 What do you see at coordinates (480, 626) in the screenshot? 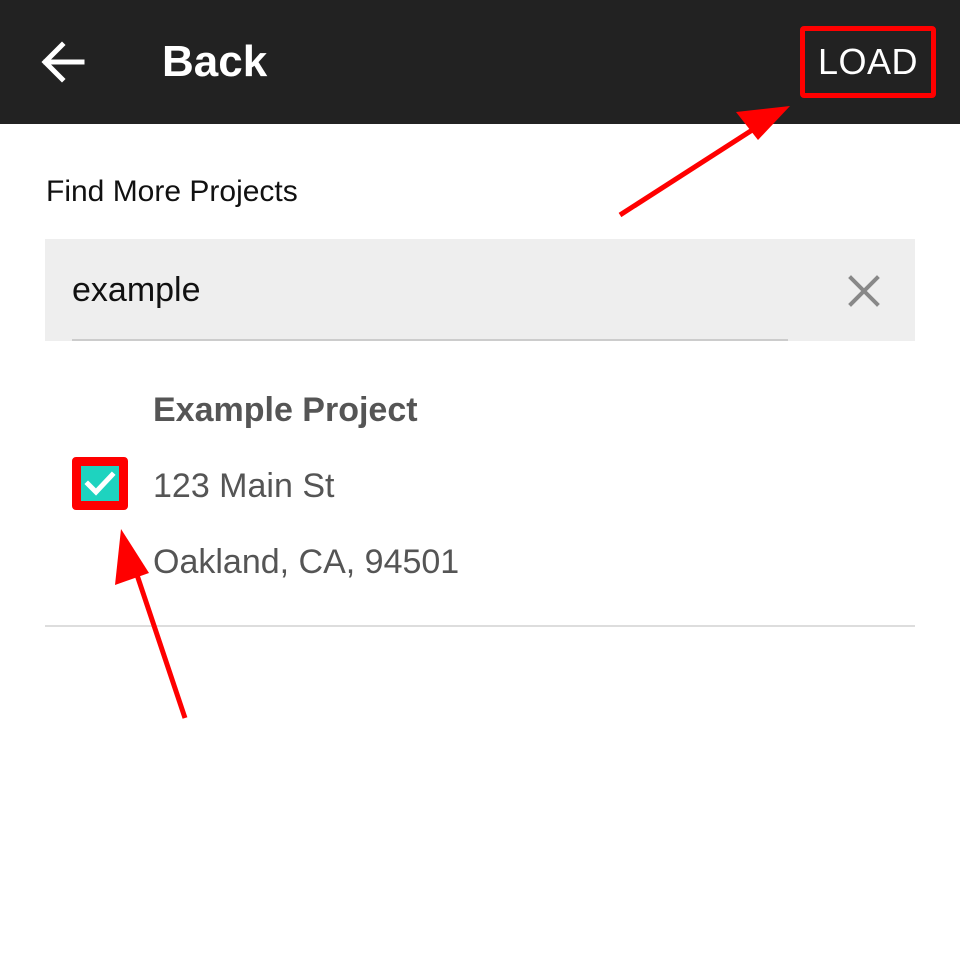
I see `divider` at bounding box center [480, 626].